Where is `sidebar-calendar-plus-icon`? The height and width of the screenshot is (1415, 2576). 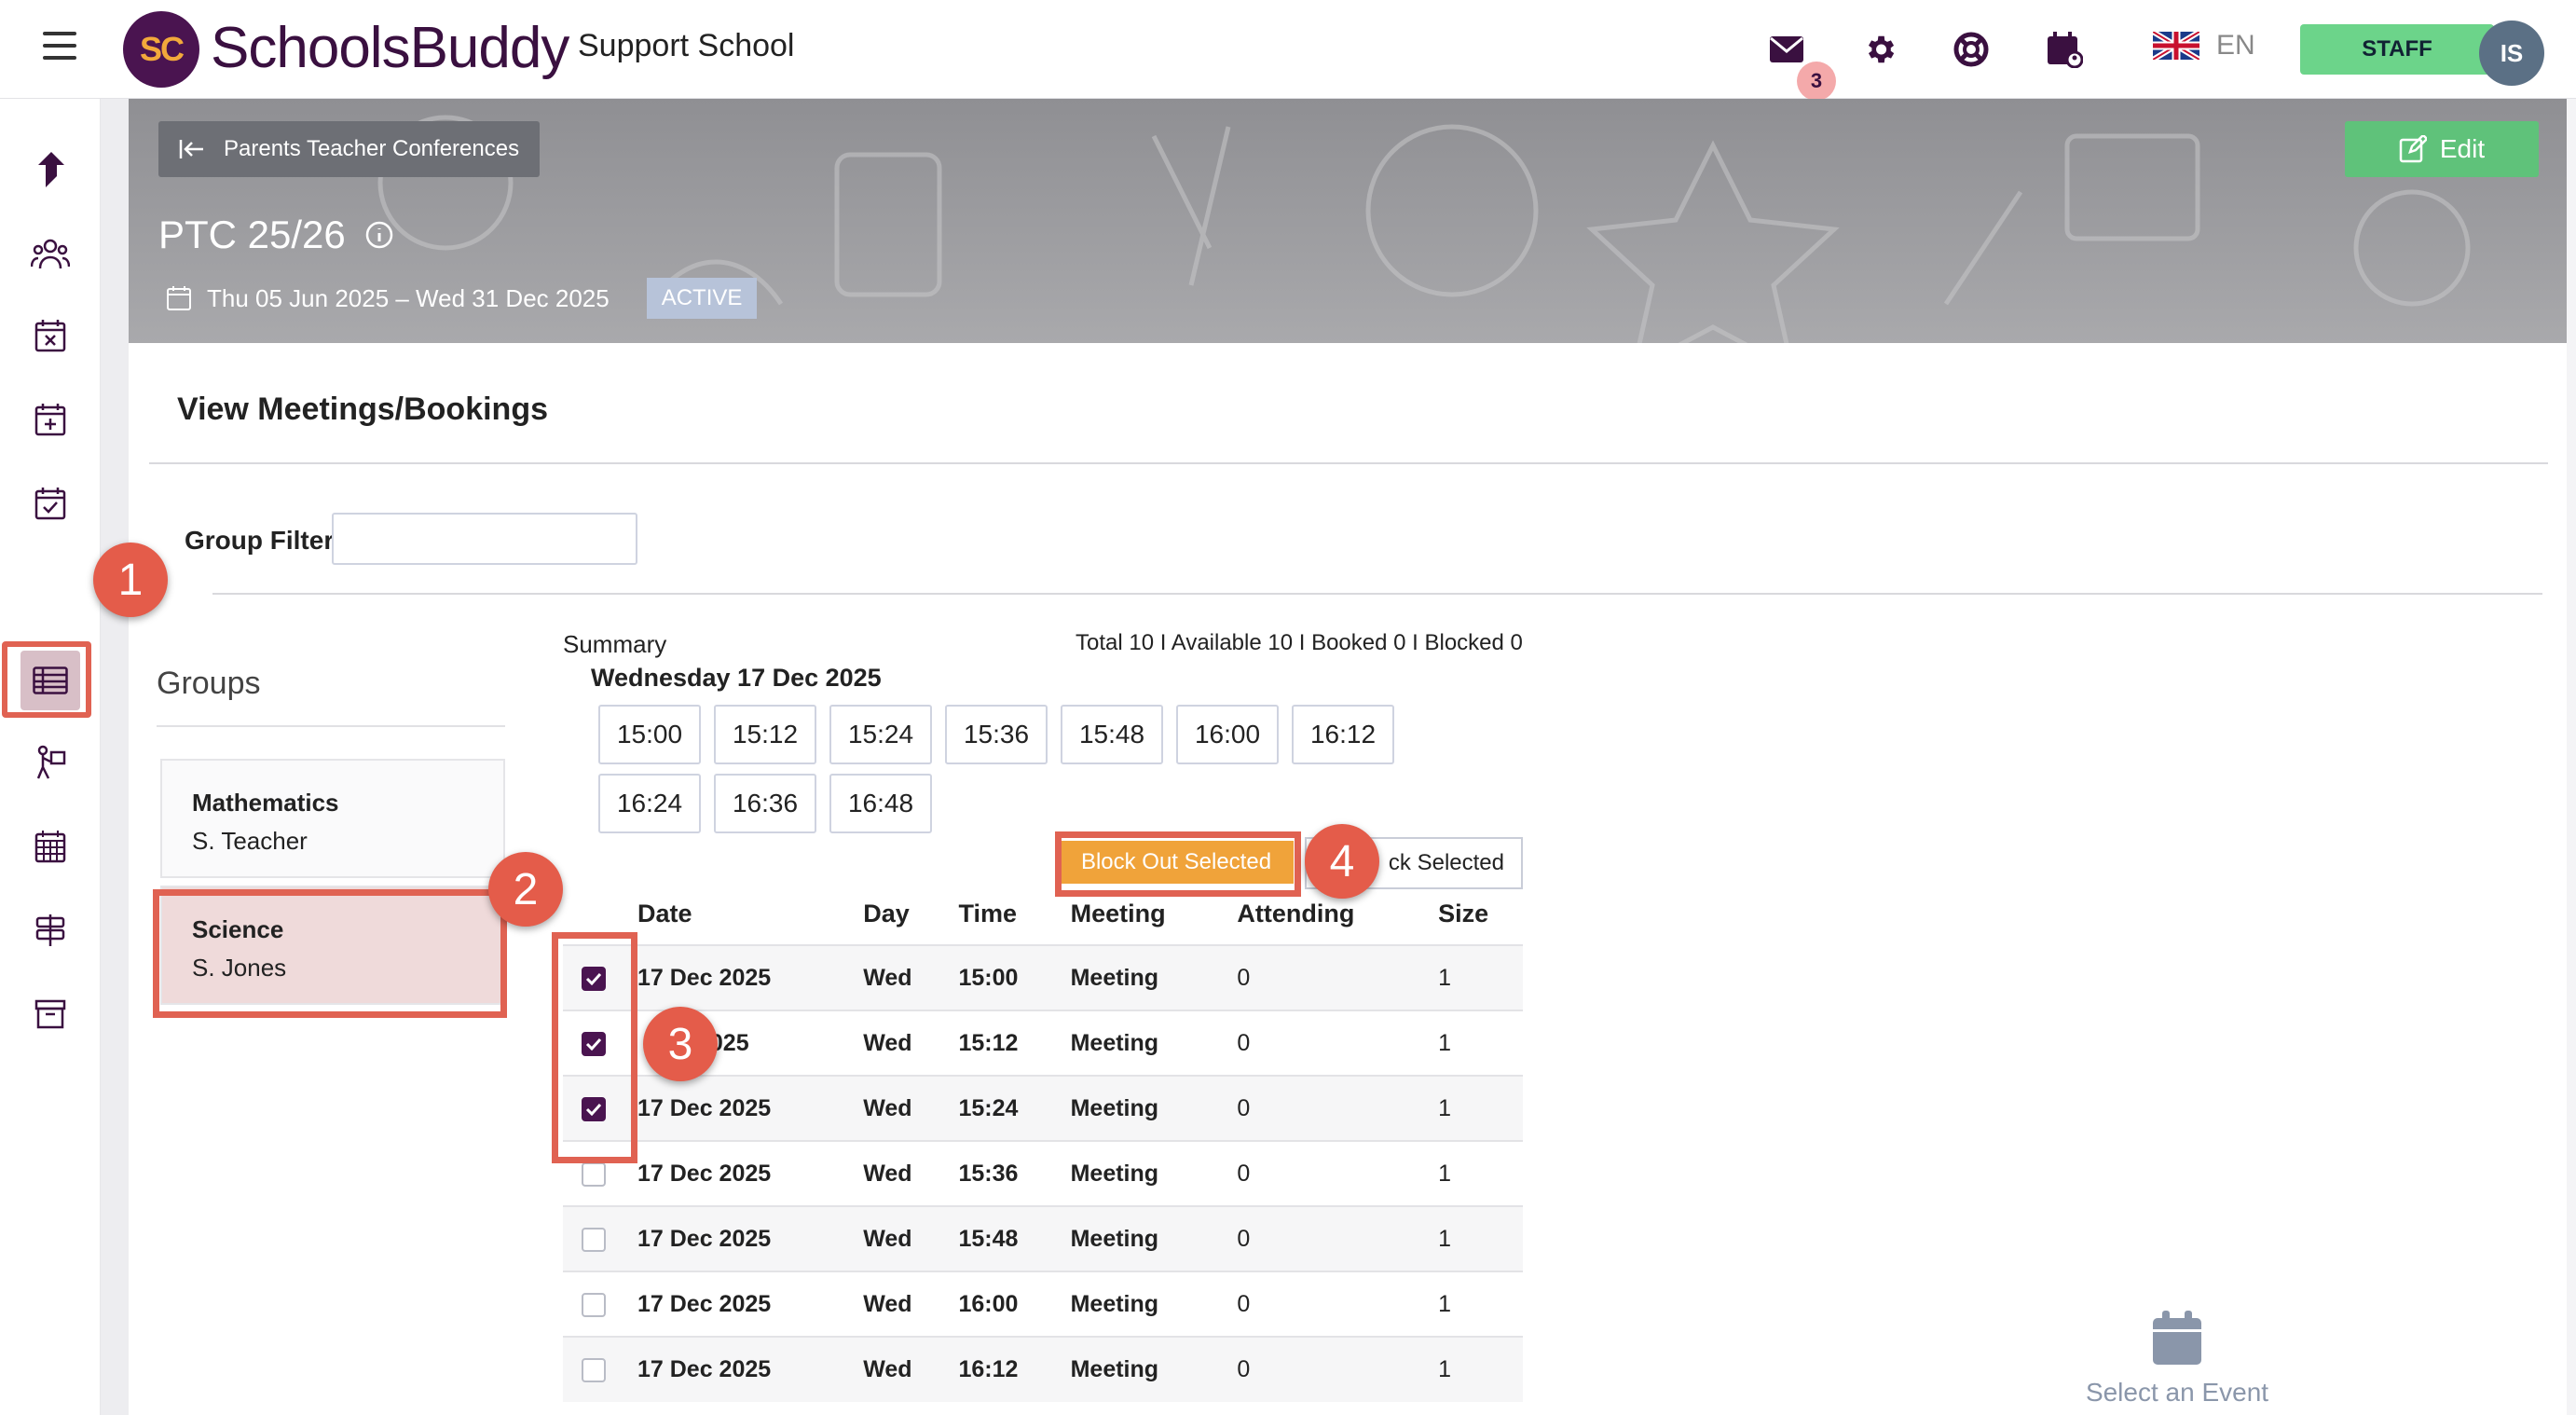 sidebar-calendar-plus-icon is located at coordinates (50, 419).